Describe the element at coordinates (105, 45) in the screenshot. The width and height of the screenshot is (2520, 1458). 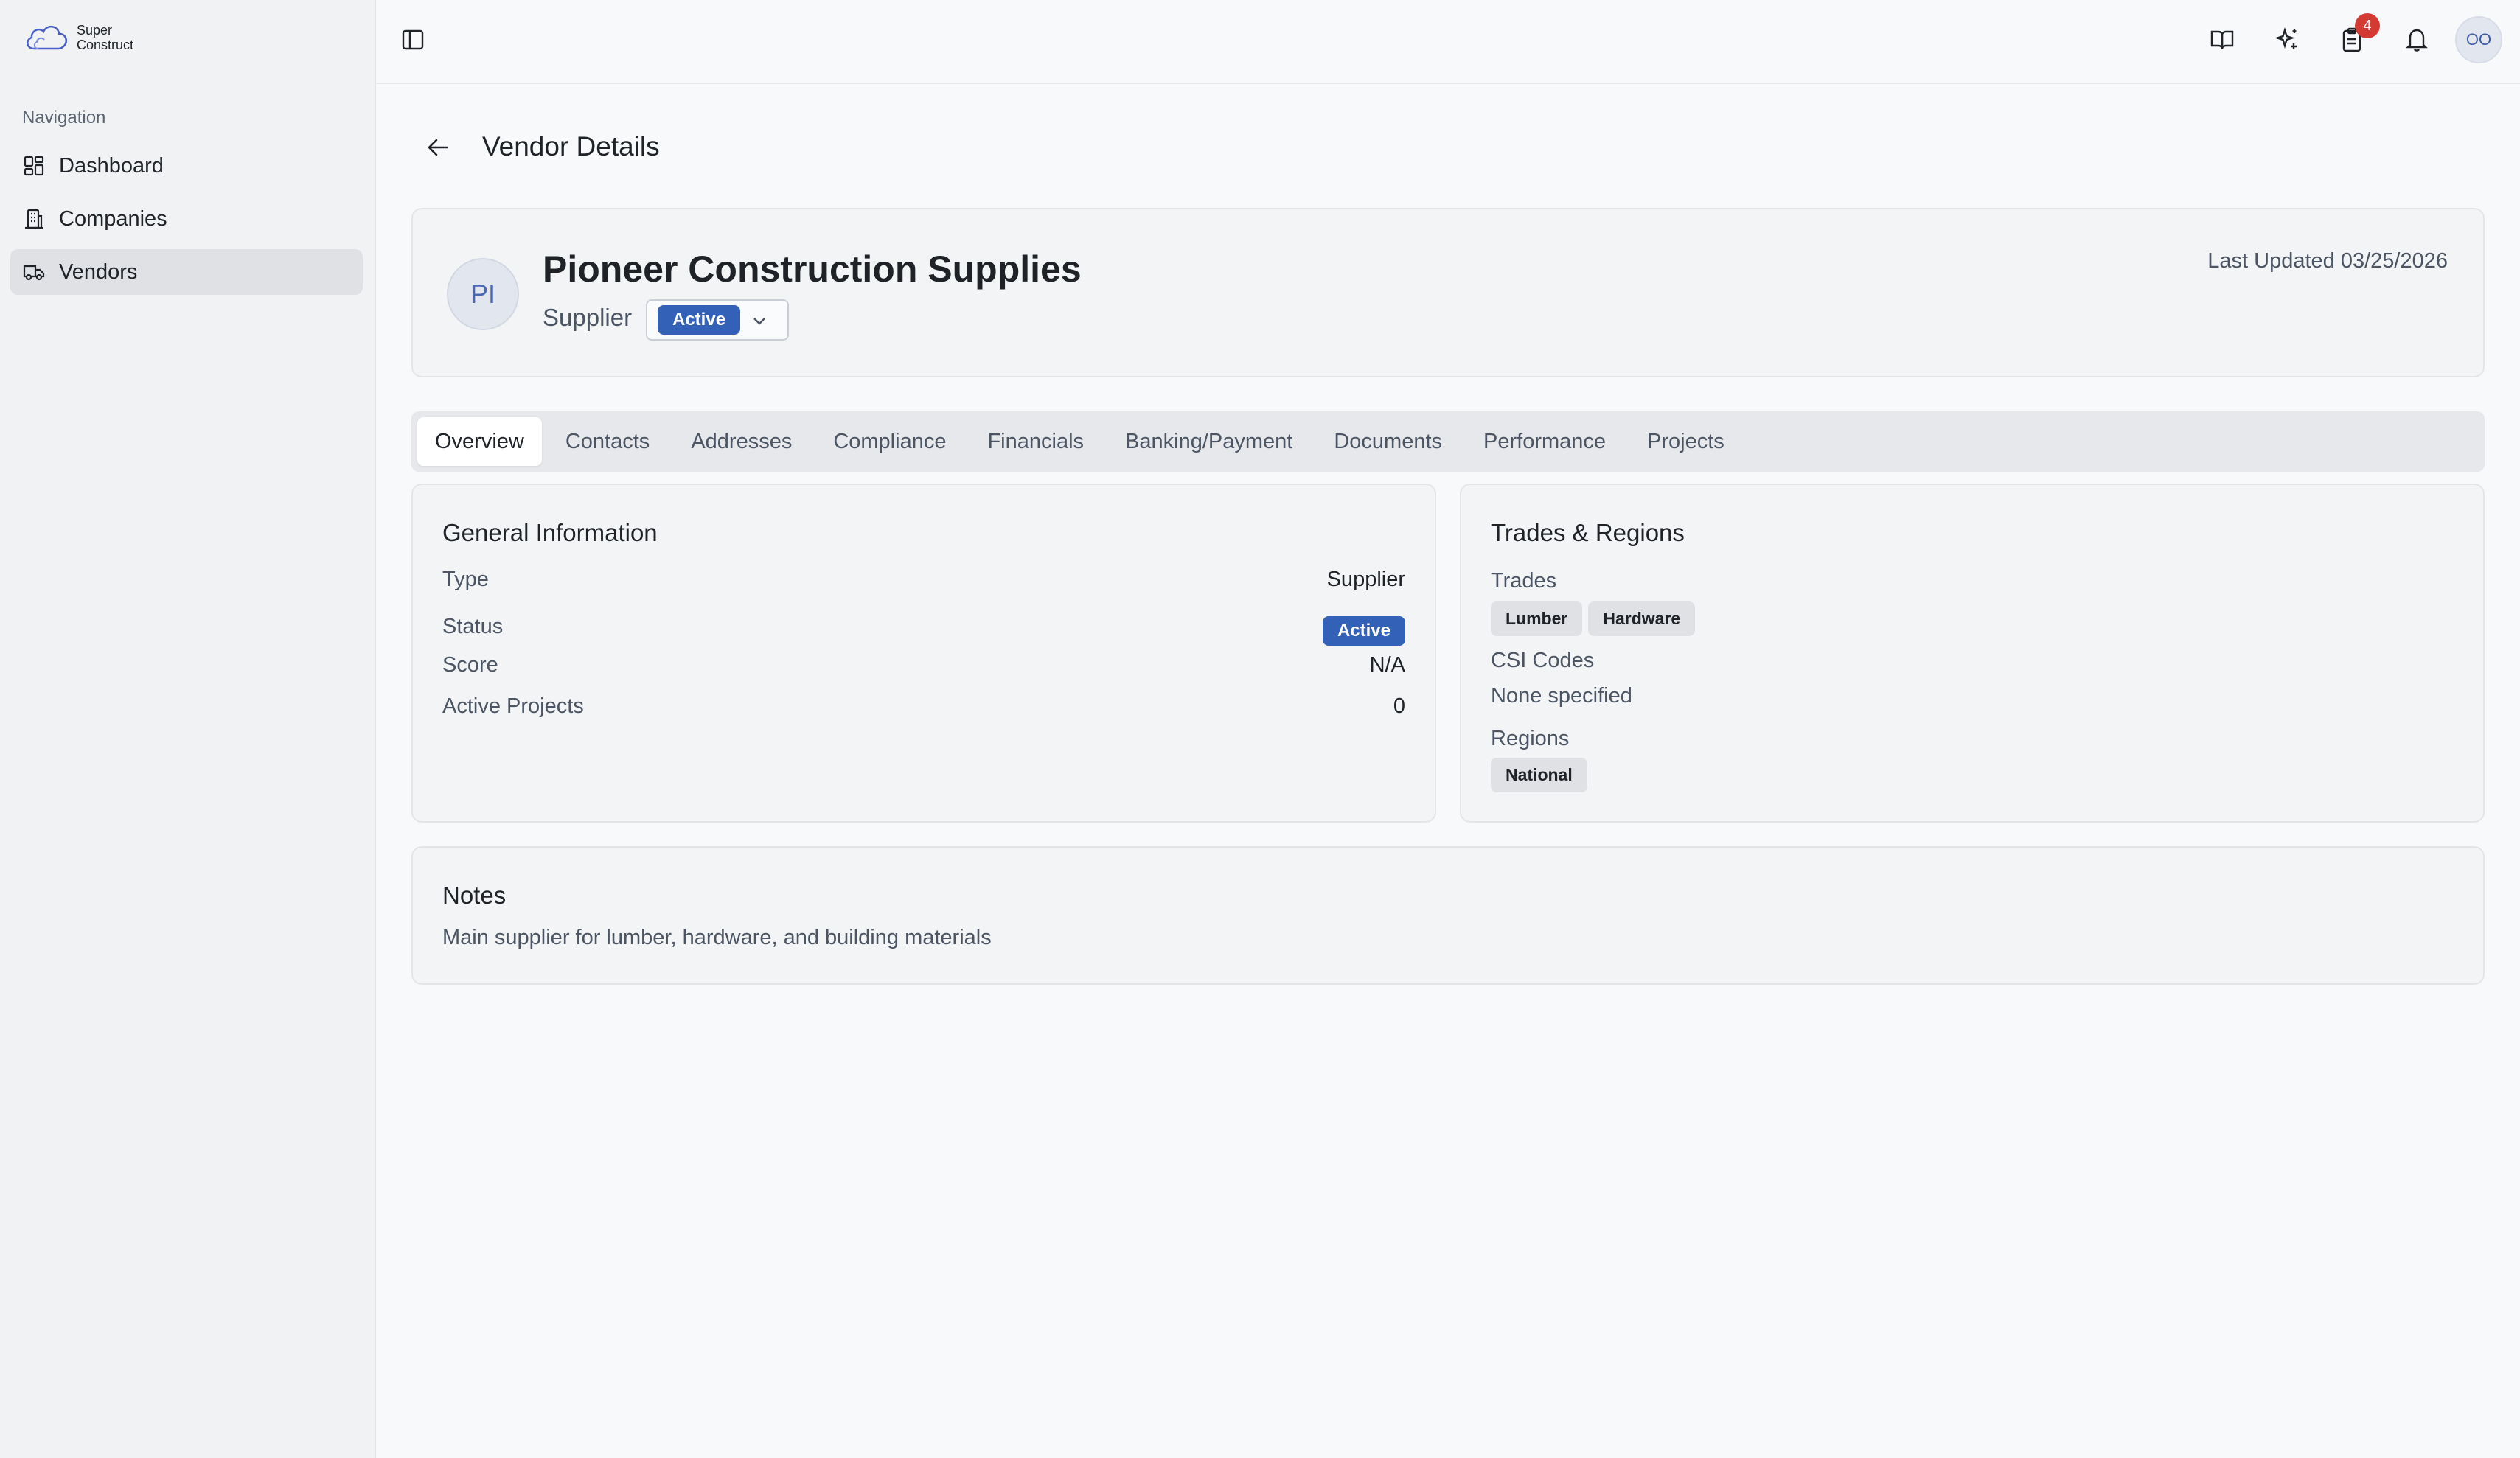
I see `logo-line-2: Construct` at that location.